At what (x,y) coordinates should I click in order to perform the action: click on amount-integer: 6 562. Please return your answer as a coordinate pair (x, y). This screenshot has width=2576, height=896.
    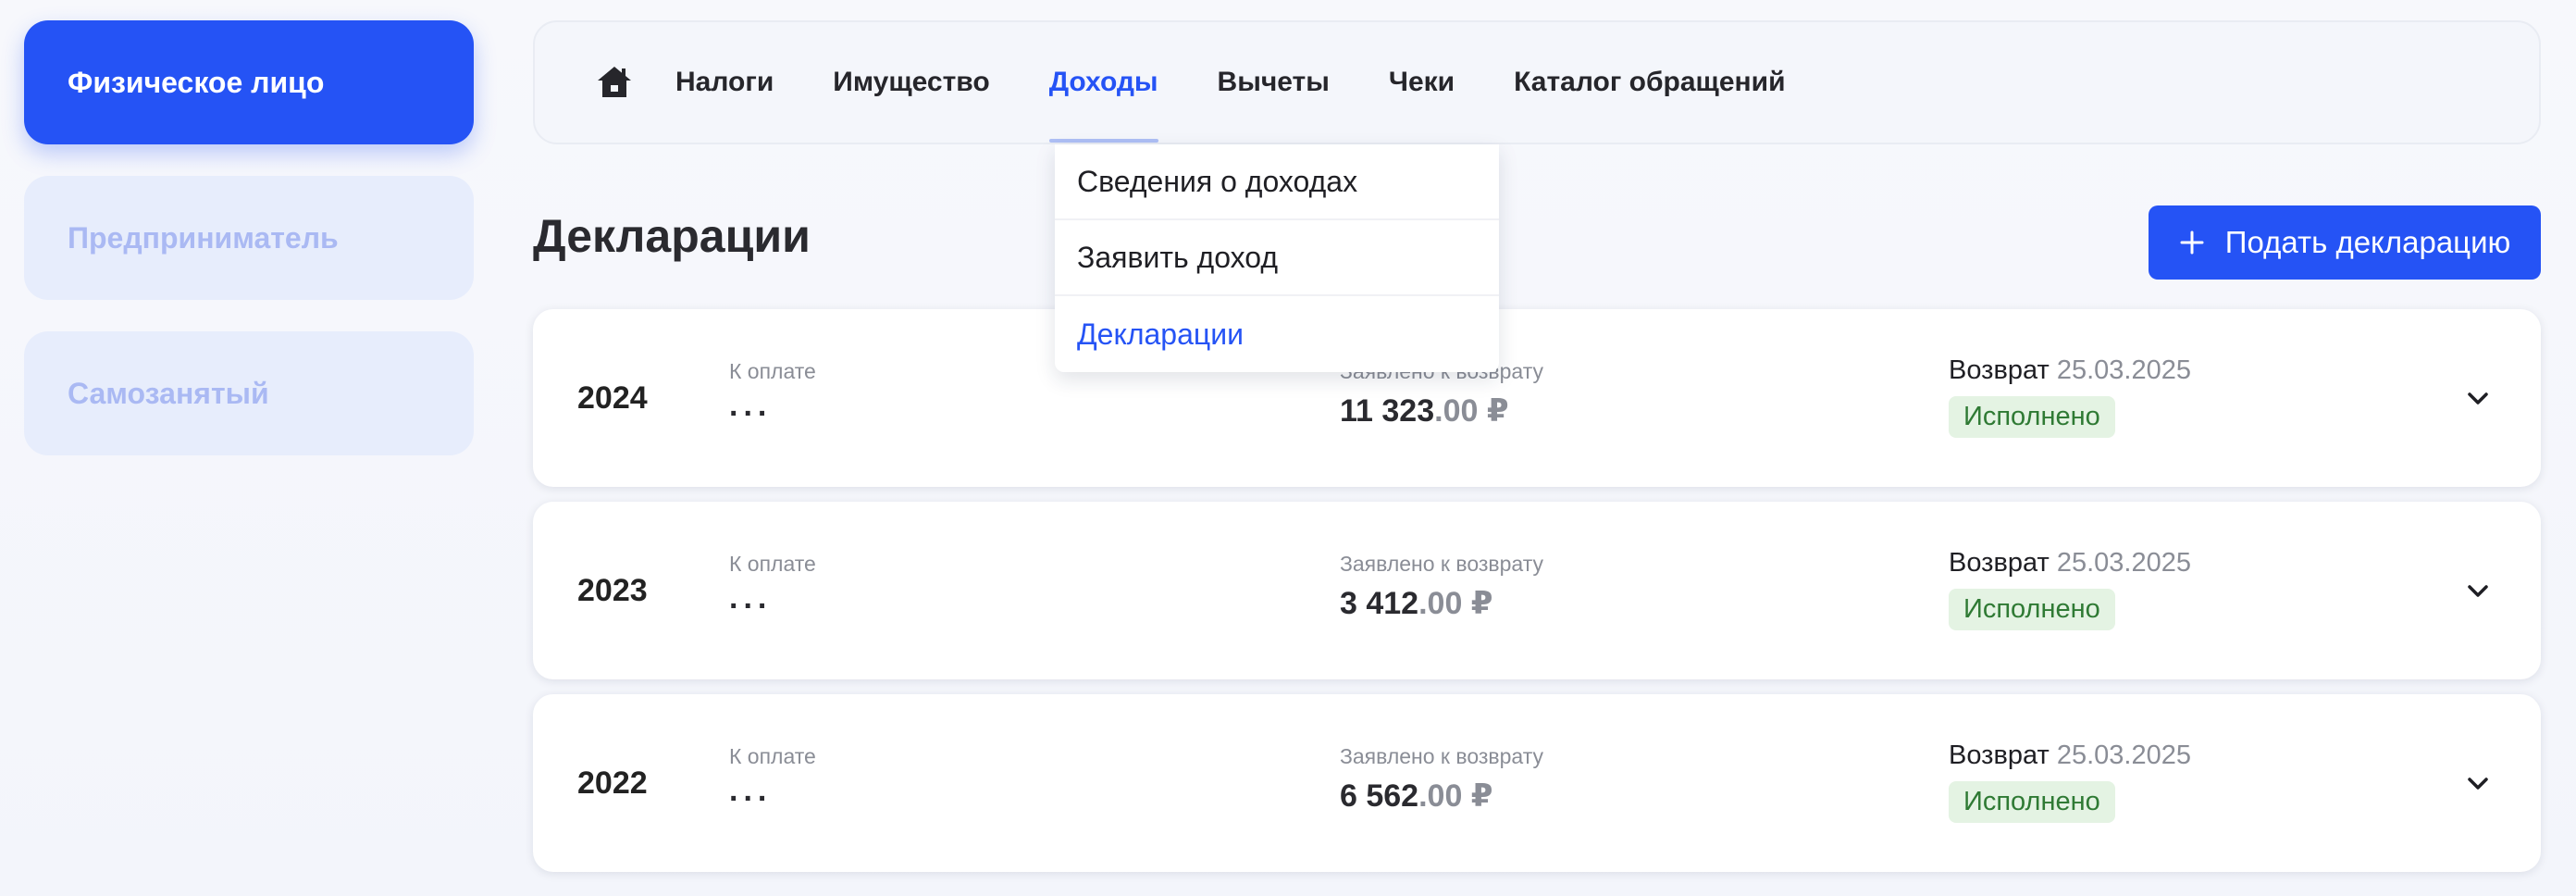
    Looking at the image, I should click on (1379, 796).